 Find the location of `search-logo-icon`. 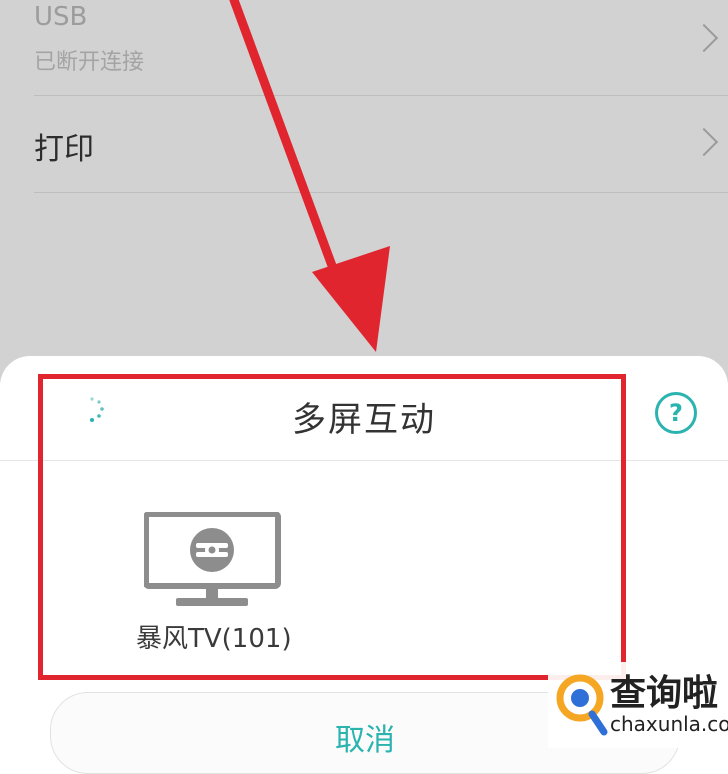

search-logo-icon is located at coordinates (582, 705).